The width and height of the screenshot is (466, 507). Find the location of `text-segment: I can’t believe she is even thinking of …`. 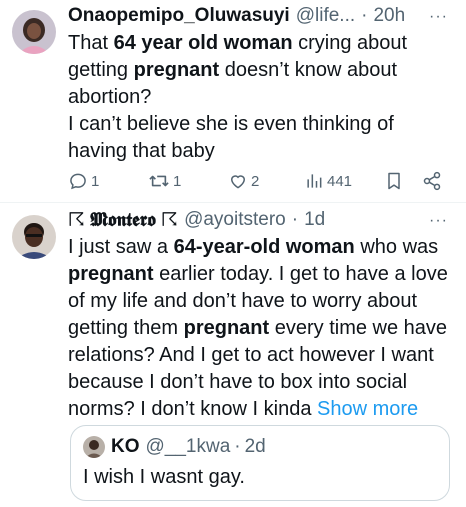

text-segment: I can’t believe she is even thinking of … is located at coordinates (231, 137).